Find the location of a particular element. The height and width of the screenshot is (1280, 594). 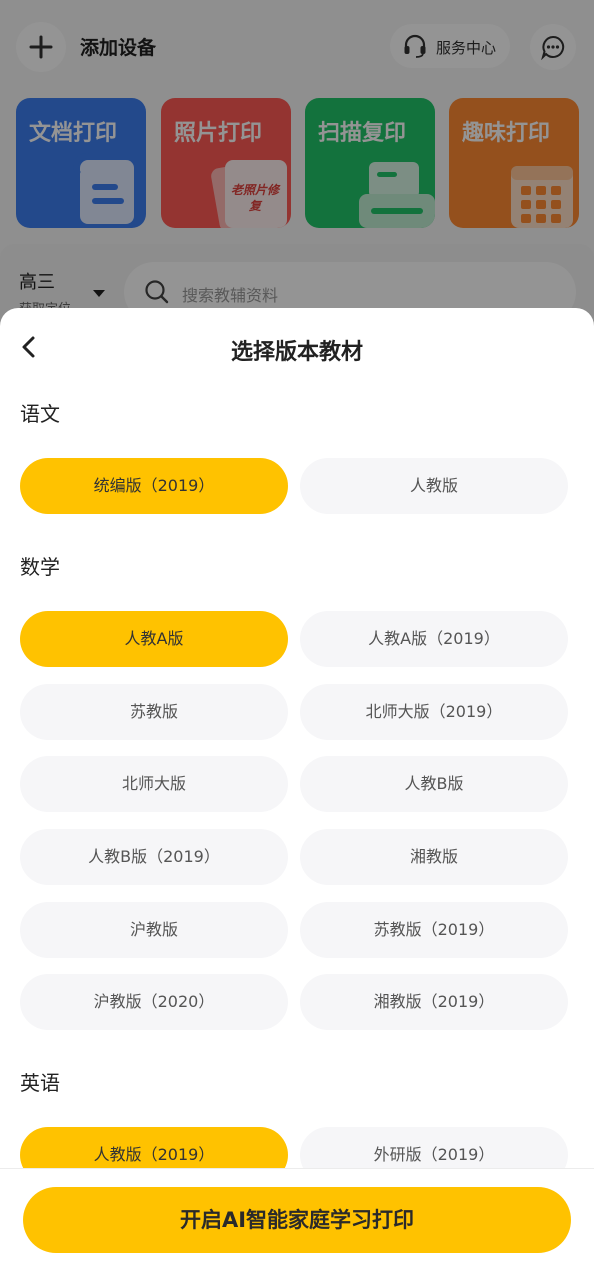

option-math-7: 人教B版（2019） is located at coordinates (154, 857).